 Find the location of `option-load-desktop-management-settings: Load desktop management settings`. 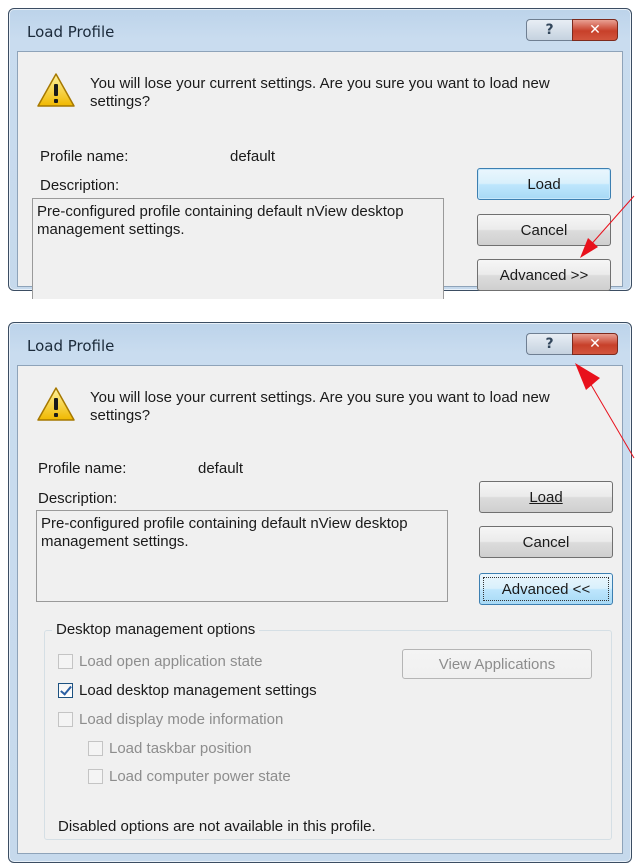

option-load-desktop-management-settings: Load desktop management settings is located at coordinates (187, 690).